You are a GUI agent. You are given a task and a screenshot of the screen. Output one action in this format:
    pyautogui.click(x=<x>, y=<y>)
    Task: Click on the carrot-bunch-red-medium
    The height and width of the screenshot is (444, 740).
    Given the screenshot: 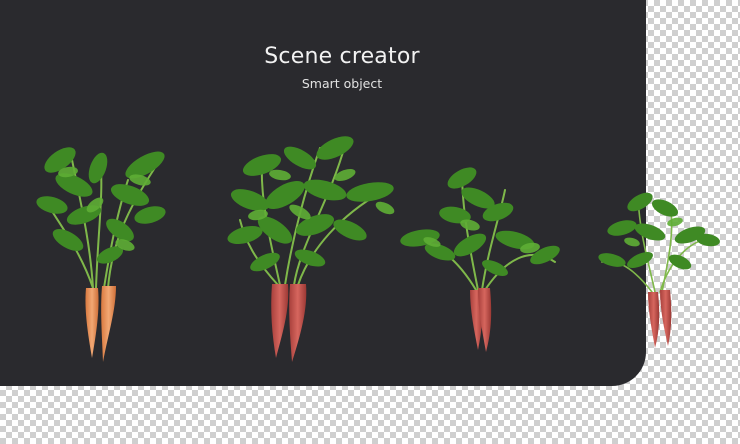 What is the action you would take?
    pyautogui.click(x=480, y=259)
    